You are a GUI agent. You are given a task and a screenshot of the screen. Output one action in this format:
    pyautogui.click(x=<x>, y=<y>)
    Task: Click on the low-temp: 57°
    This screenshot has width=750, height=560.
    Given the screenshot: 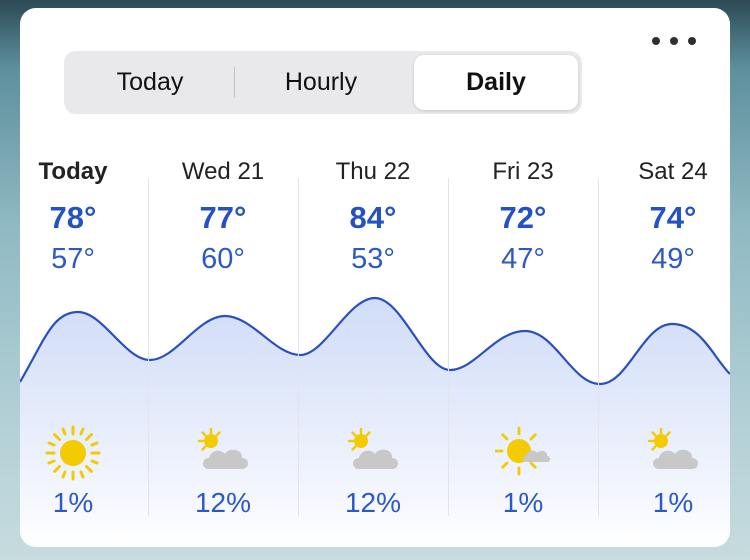 What is the action you would take?
    pyautogui.click(x=73, y=259)
    